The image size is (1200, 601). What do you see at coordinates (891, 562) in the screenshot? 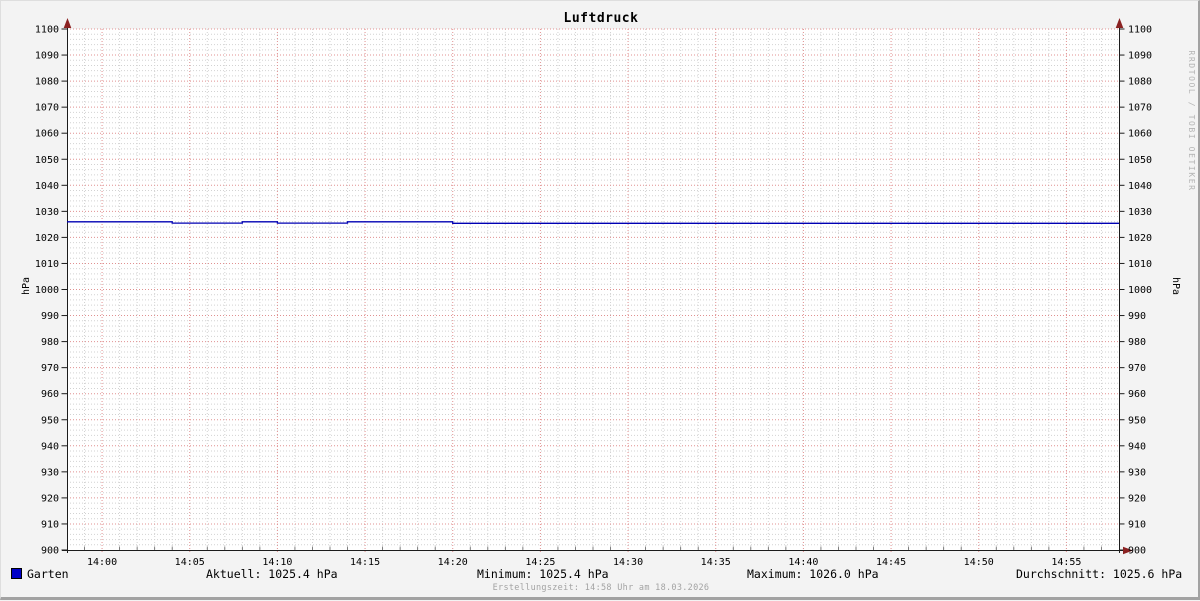
I see `svg-text: 14:45` at bounding box center [891, 562].